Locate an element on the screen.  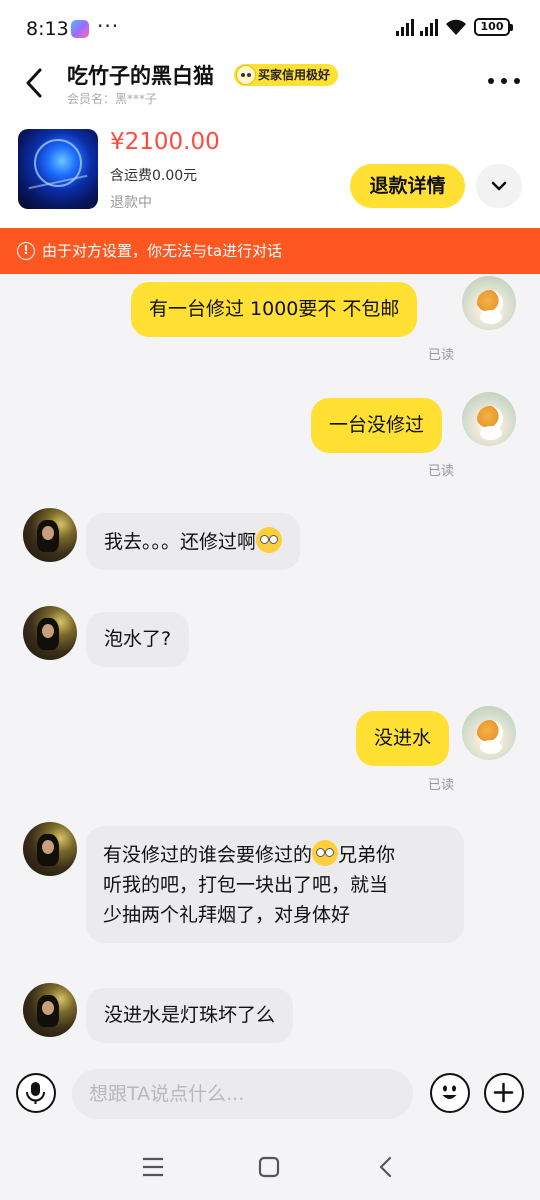
refund-details-button: 退款详情 is located at coordinates (407, 186).